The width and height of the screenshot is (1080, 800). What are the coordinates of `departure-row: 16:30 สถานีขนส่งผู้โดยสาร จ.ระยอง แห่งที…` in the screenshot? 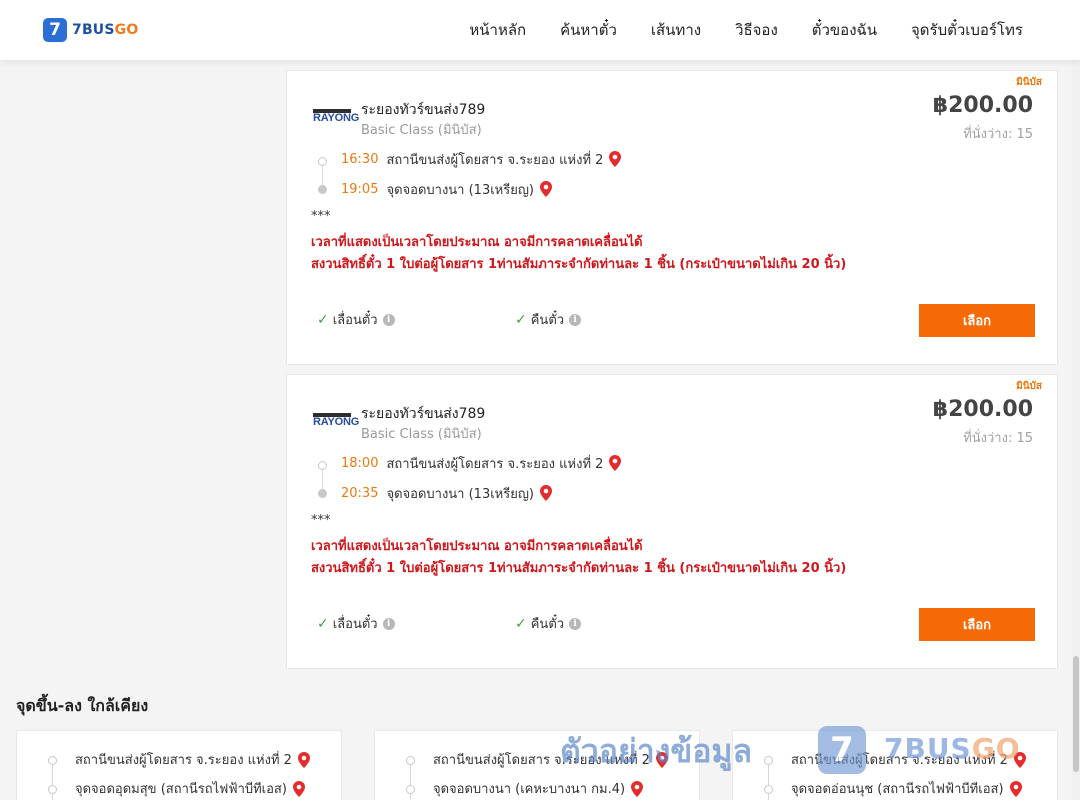 It's located at (481, 159).